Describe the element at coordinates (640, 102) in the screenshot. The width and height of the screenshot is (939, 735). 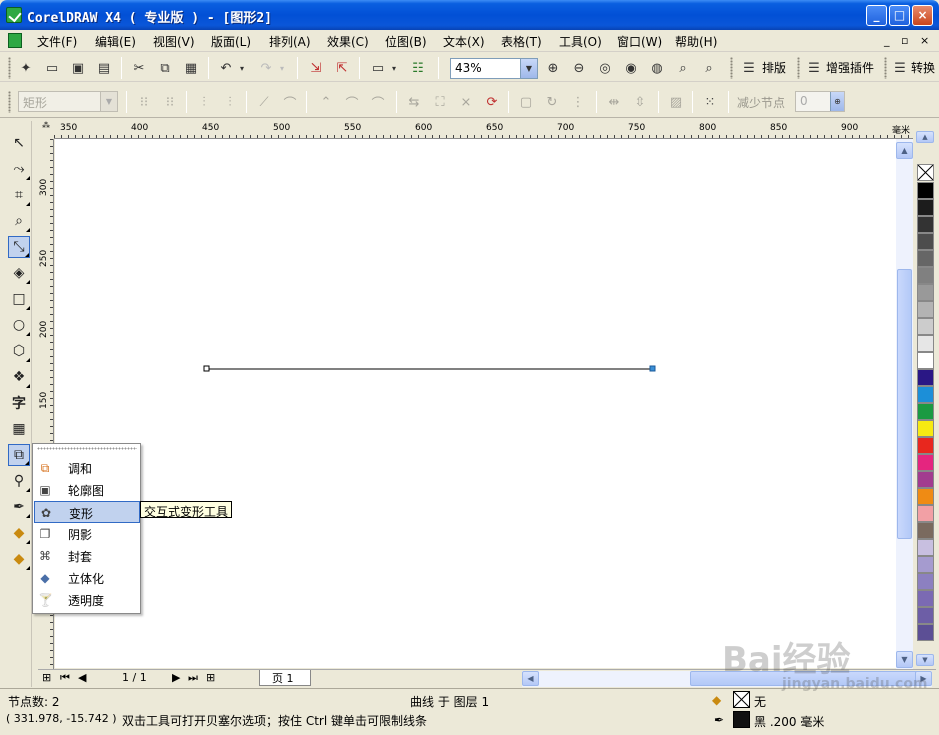
I see `reflect-vertical-icon: ⇳` at that location.